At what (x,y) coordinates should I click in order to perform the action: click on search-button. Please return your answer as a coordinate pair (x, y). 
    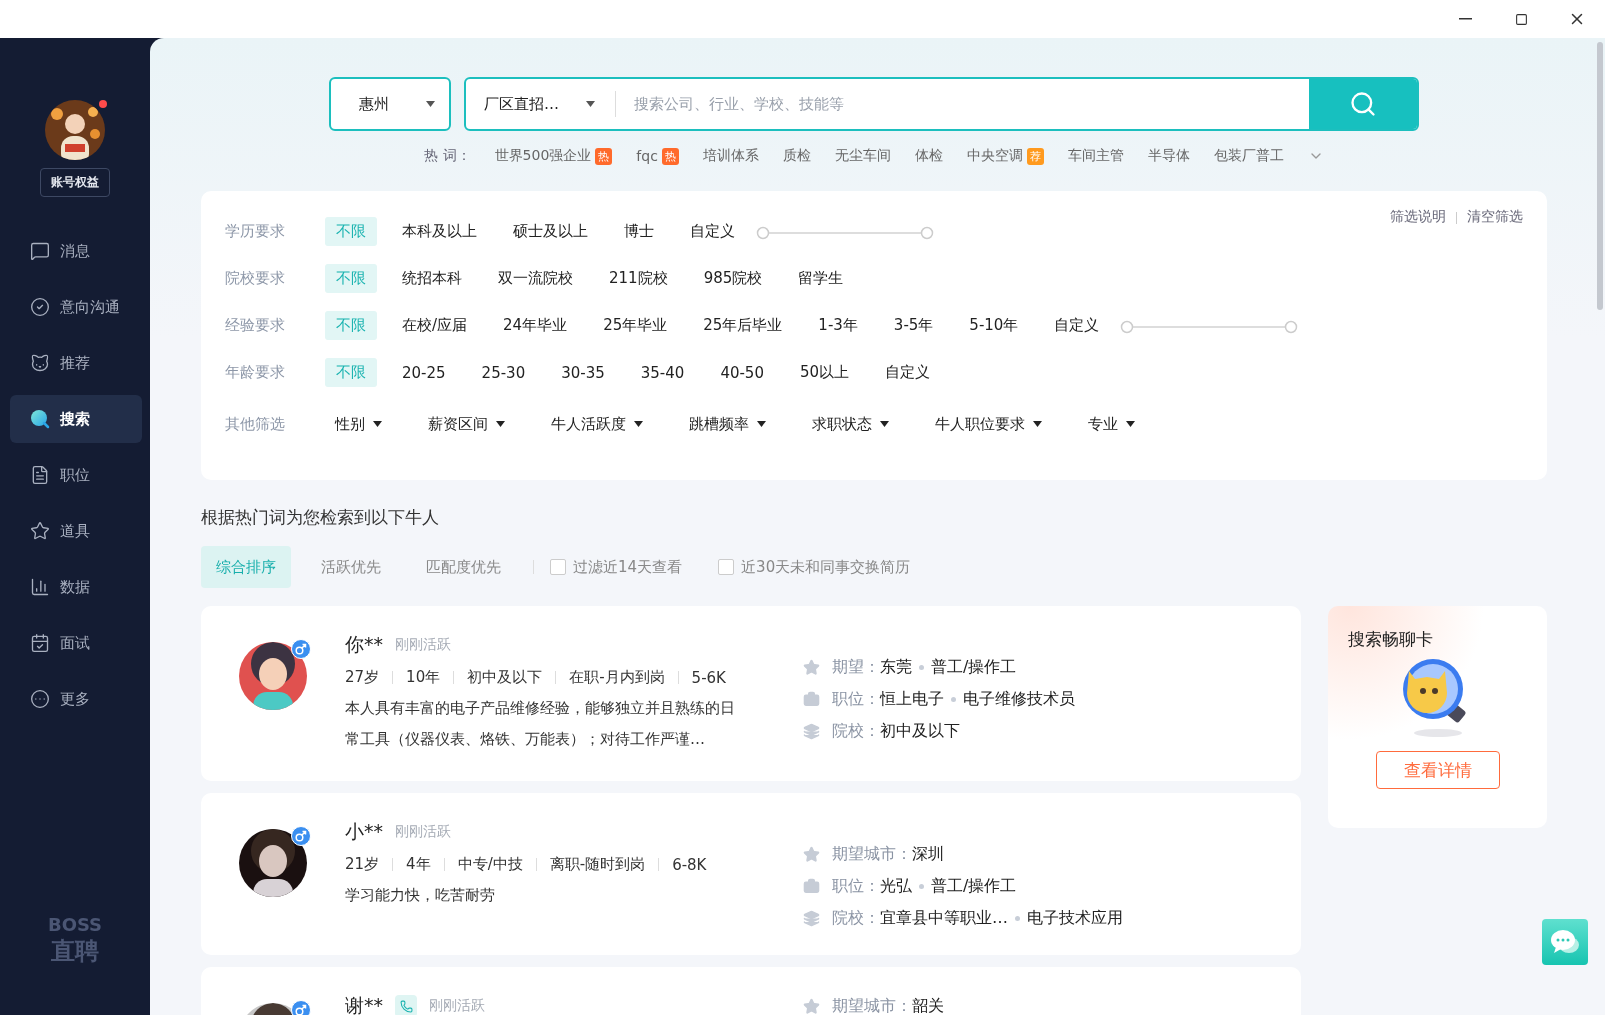
    Looking at the image, I should click on (1363, 104).